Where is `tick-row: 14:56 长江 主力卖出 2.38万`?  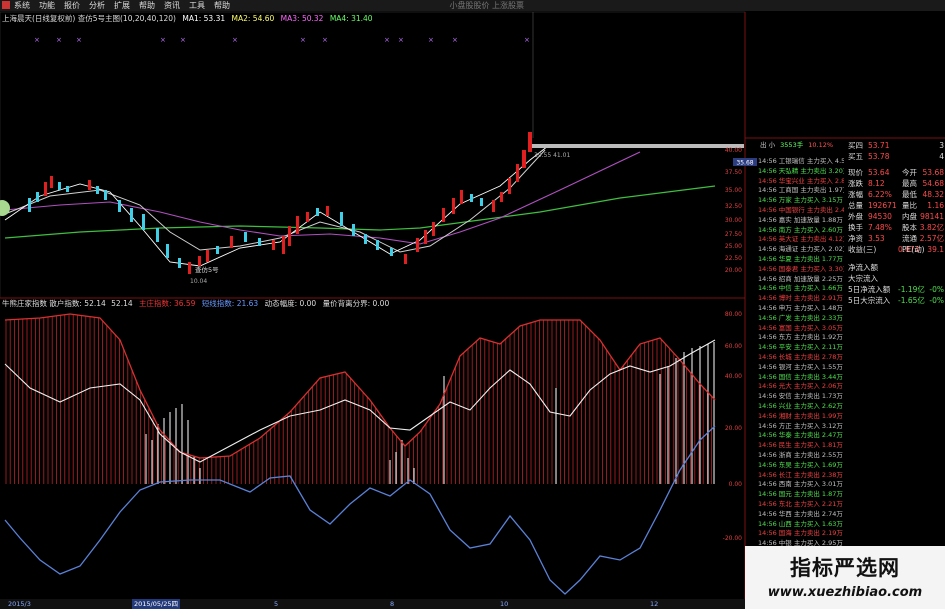
tick-row: 14:56 长江 主力卖出 2.38万 is located at coordinates (801, 476).